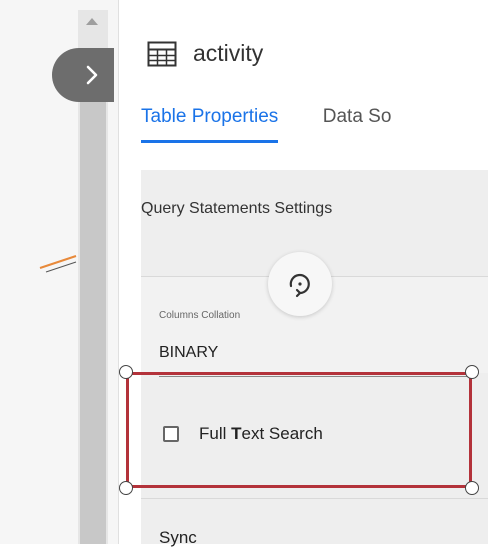 This screenshot has height=548, width=488. What do you see at coordinates (200, 315) in the screenshot?
I see `columns-collation-label: Columns Collation` at bounding box center [200, 315].